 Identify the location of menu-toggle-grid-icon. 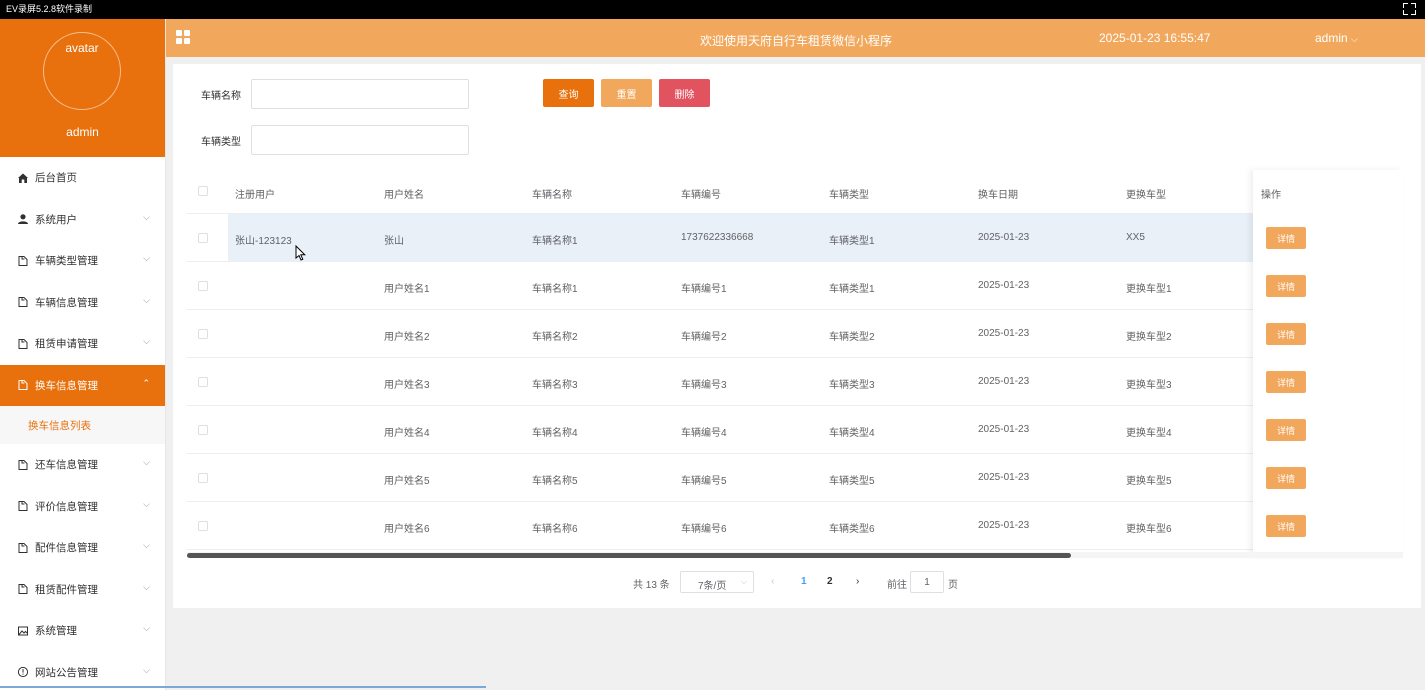
(183, 37).